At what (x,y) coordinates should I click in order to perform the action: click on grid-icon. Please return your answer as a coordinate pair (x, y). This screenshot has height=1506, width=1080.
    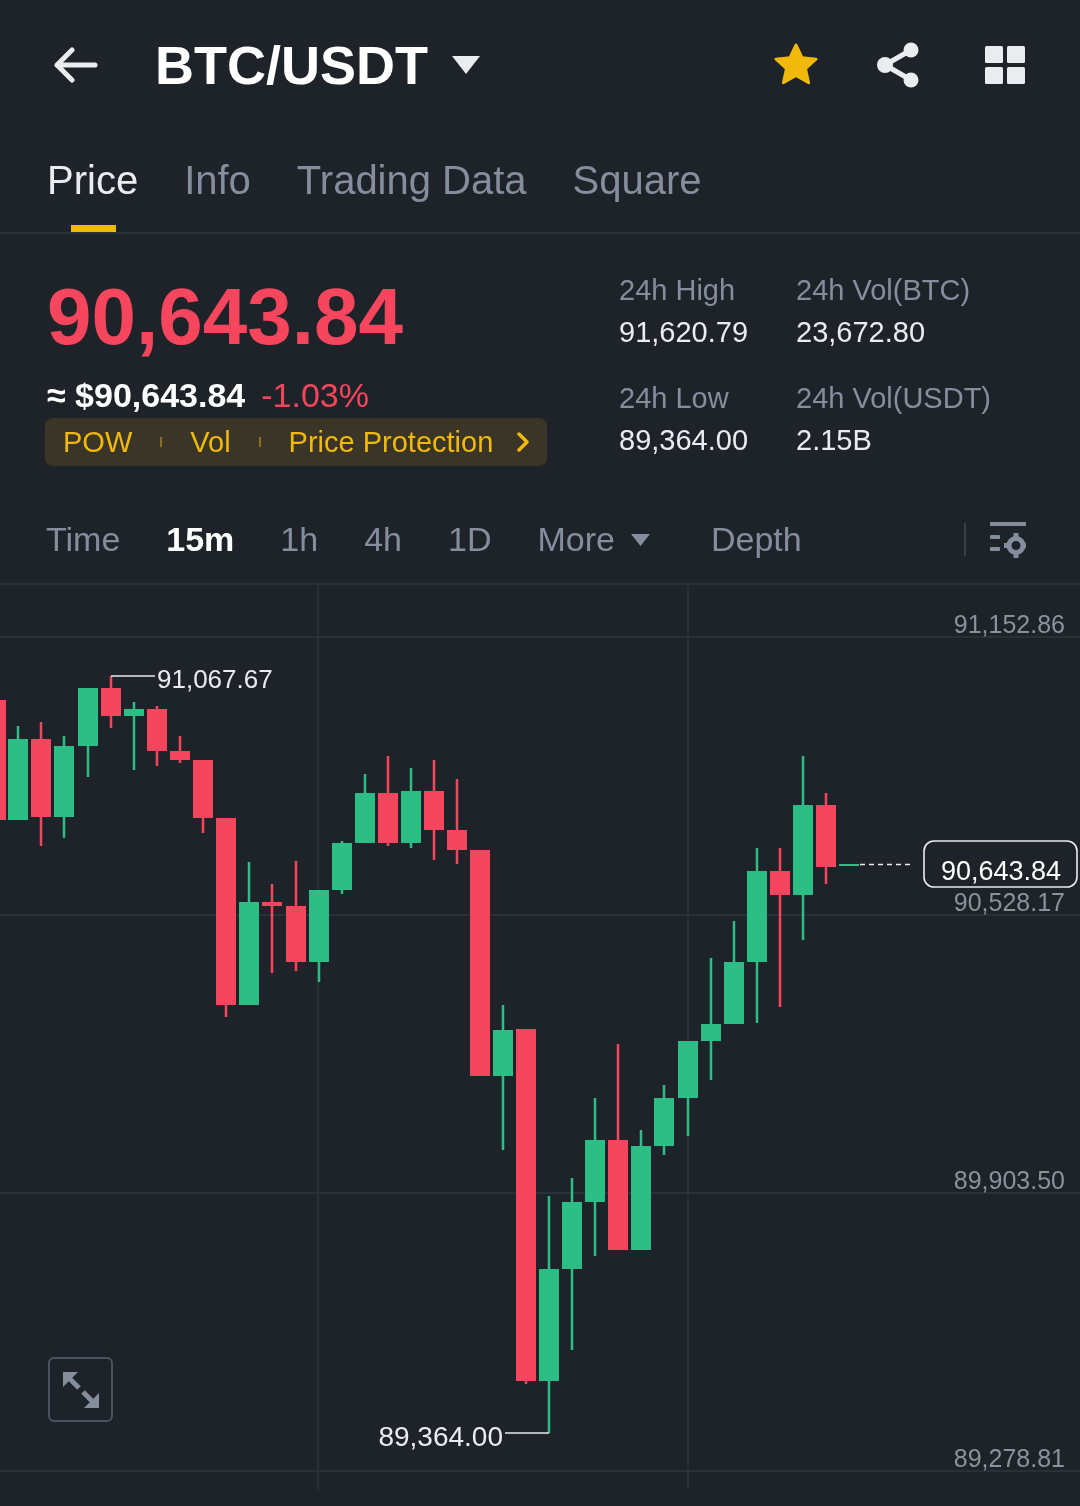
    Looking at the image, I should click on (1005, 65).